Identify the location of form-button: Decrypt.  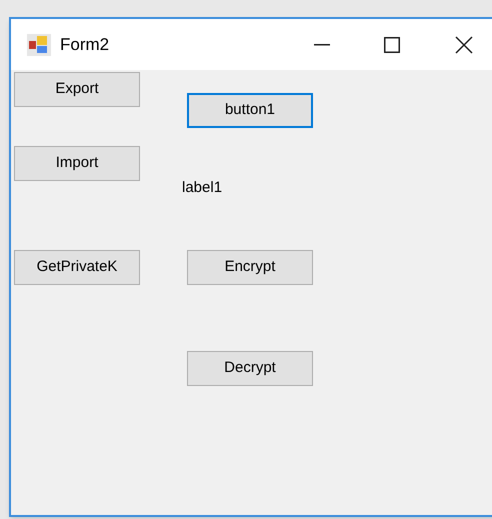
(250, 368).